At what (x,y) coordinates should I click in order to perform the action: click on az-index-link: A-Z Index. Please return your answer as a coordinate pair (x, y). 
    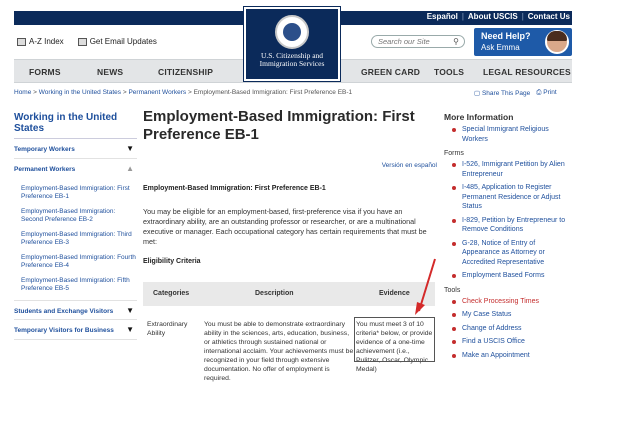
    Looking at the image, I should click on (40, 41).